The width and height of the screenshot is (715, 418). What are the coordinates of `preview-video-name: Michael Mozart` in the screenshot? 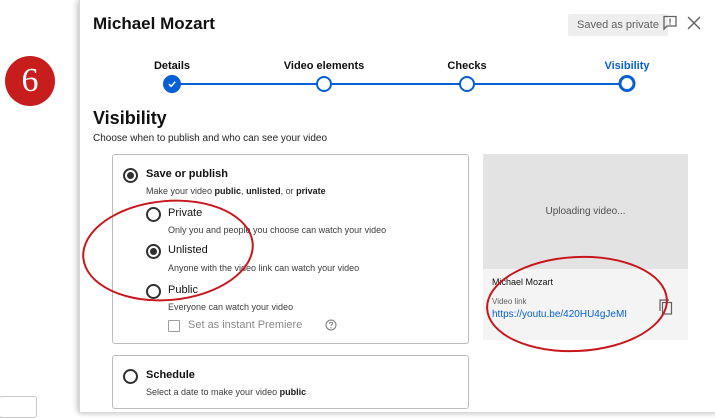 It's located at (523, 282).